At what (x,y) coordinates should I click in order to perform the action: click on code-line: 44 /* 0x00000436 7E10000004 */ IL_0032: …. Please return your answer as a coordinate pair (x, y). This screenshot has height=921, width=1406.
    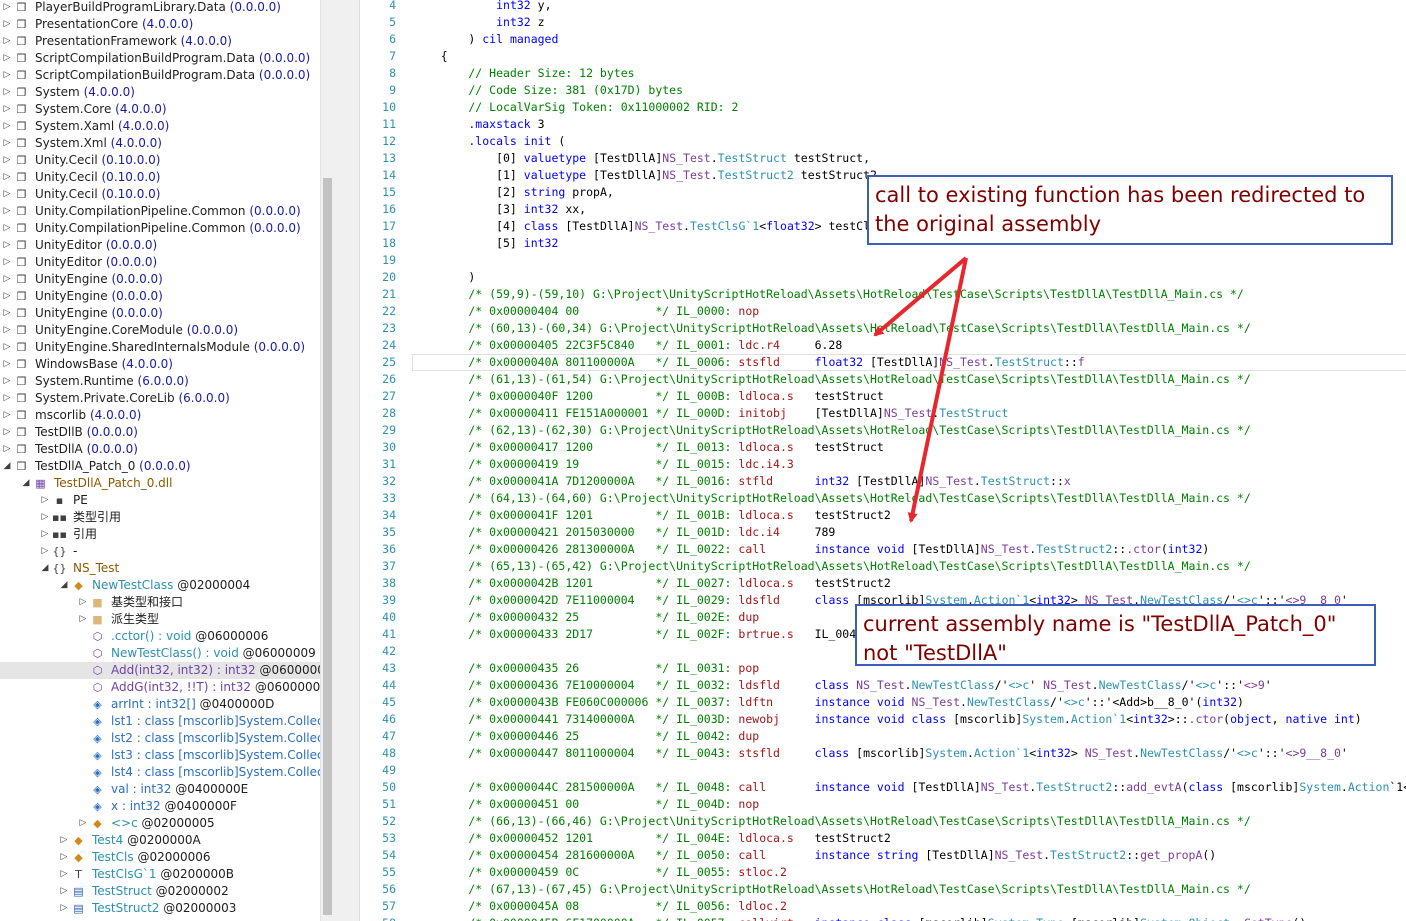
    Looking at the image, I should click on (883, 685).